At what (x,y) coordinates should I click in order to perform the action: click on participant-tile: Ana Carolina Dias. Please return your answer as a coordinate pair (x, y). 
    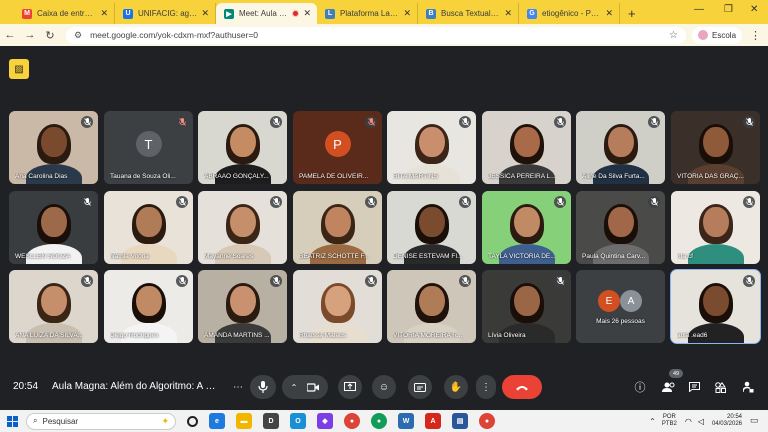
    Looking at the image, I should click on (53, 147).